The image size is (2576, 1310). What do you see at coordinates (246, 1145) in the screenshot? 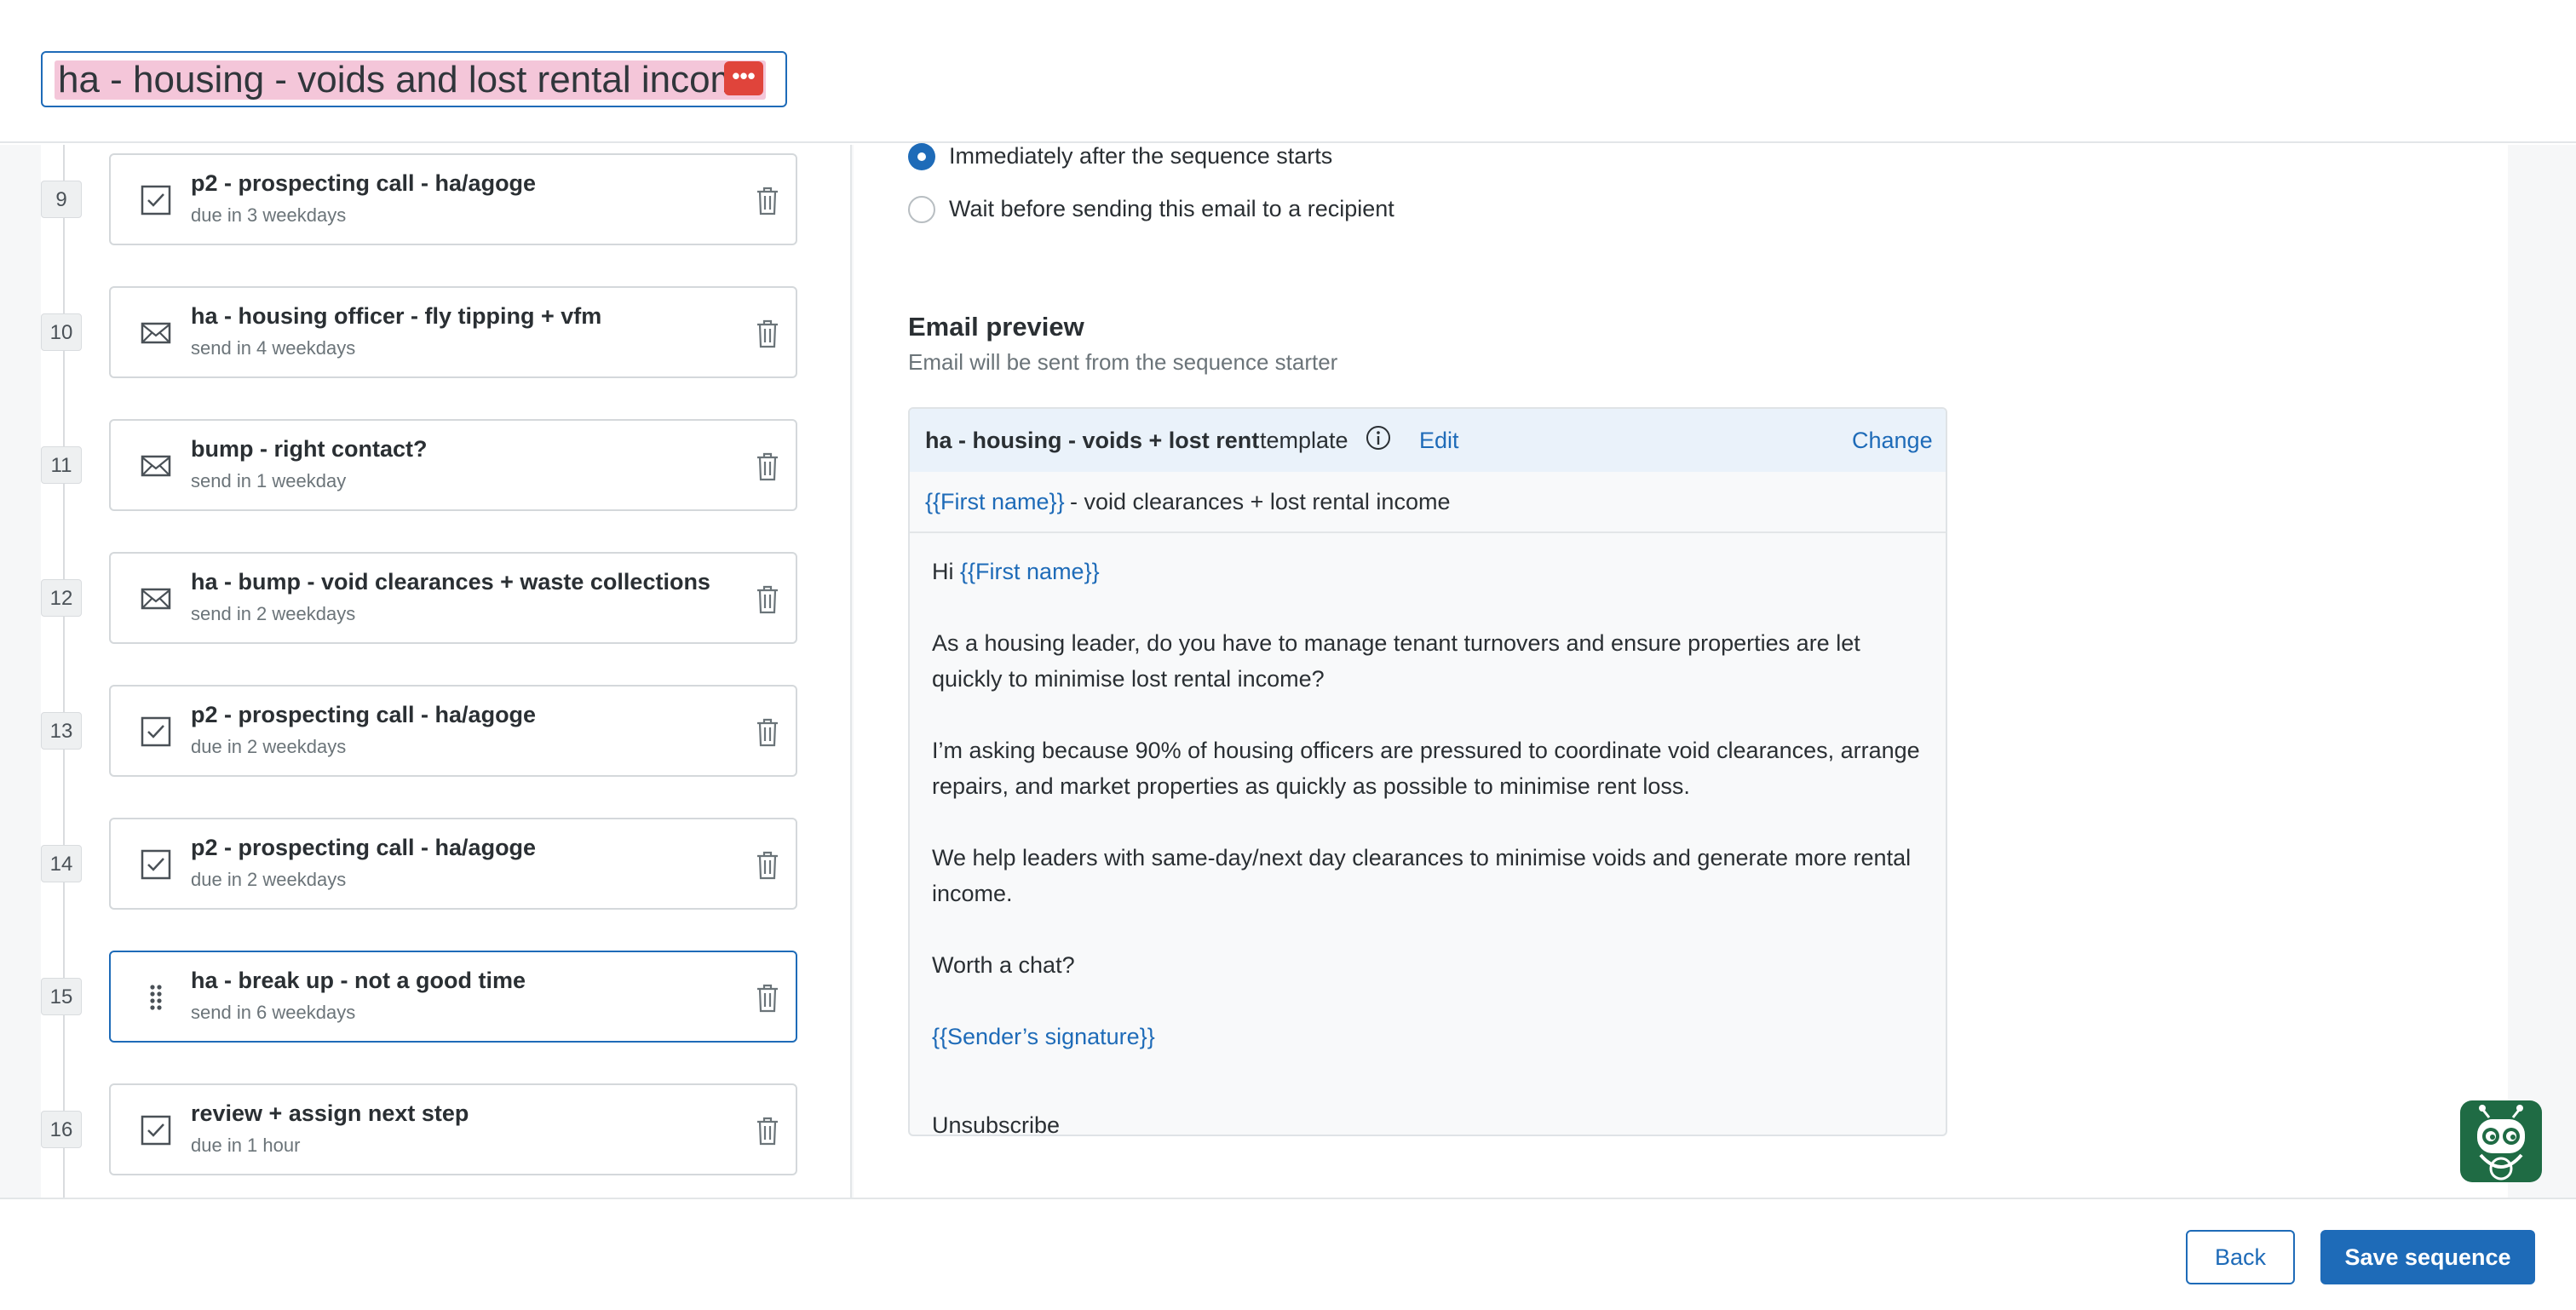
I see `step-timing: due in 1 hour` at bounding box center [246, 1145].